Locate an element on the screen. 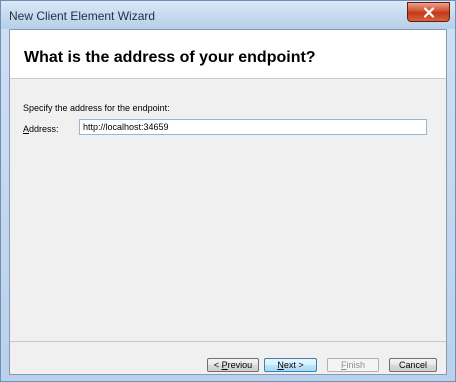  address-label: Address: is located at coordinates (41, 129).